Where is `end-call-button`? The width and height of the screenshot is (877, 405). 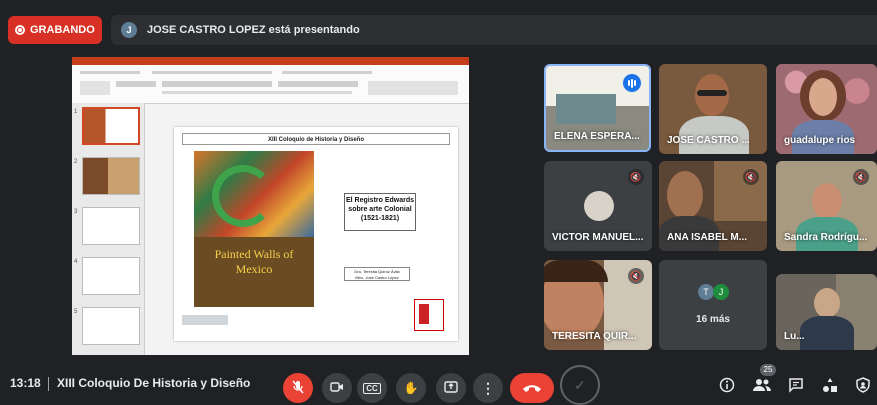
end-call-button is located at coordinates (532, 388).